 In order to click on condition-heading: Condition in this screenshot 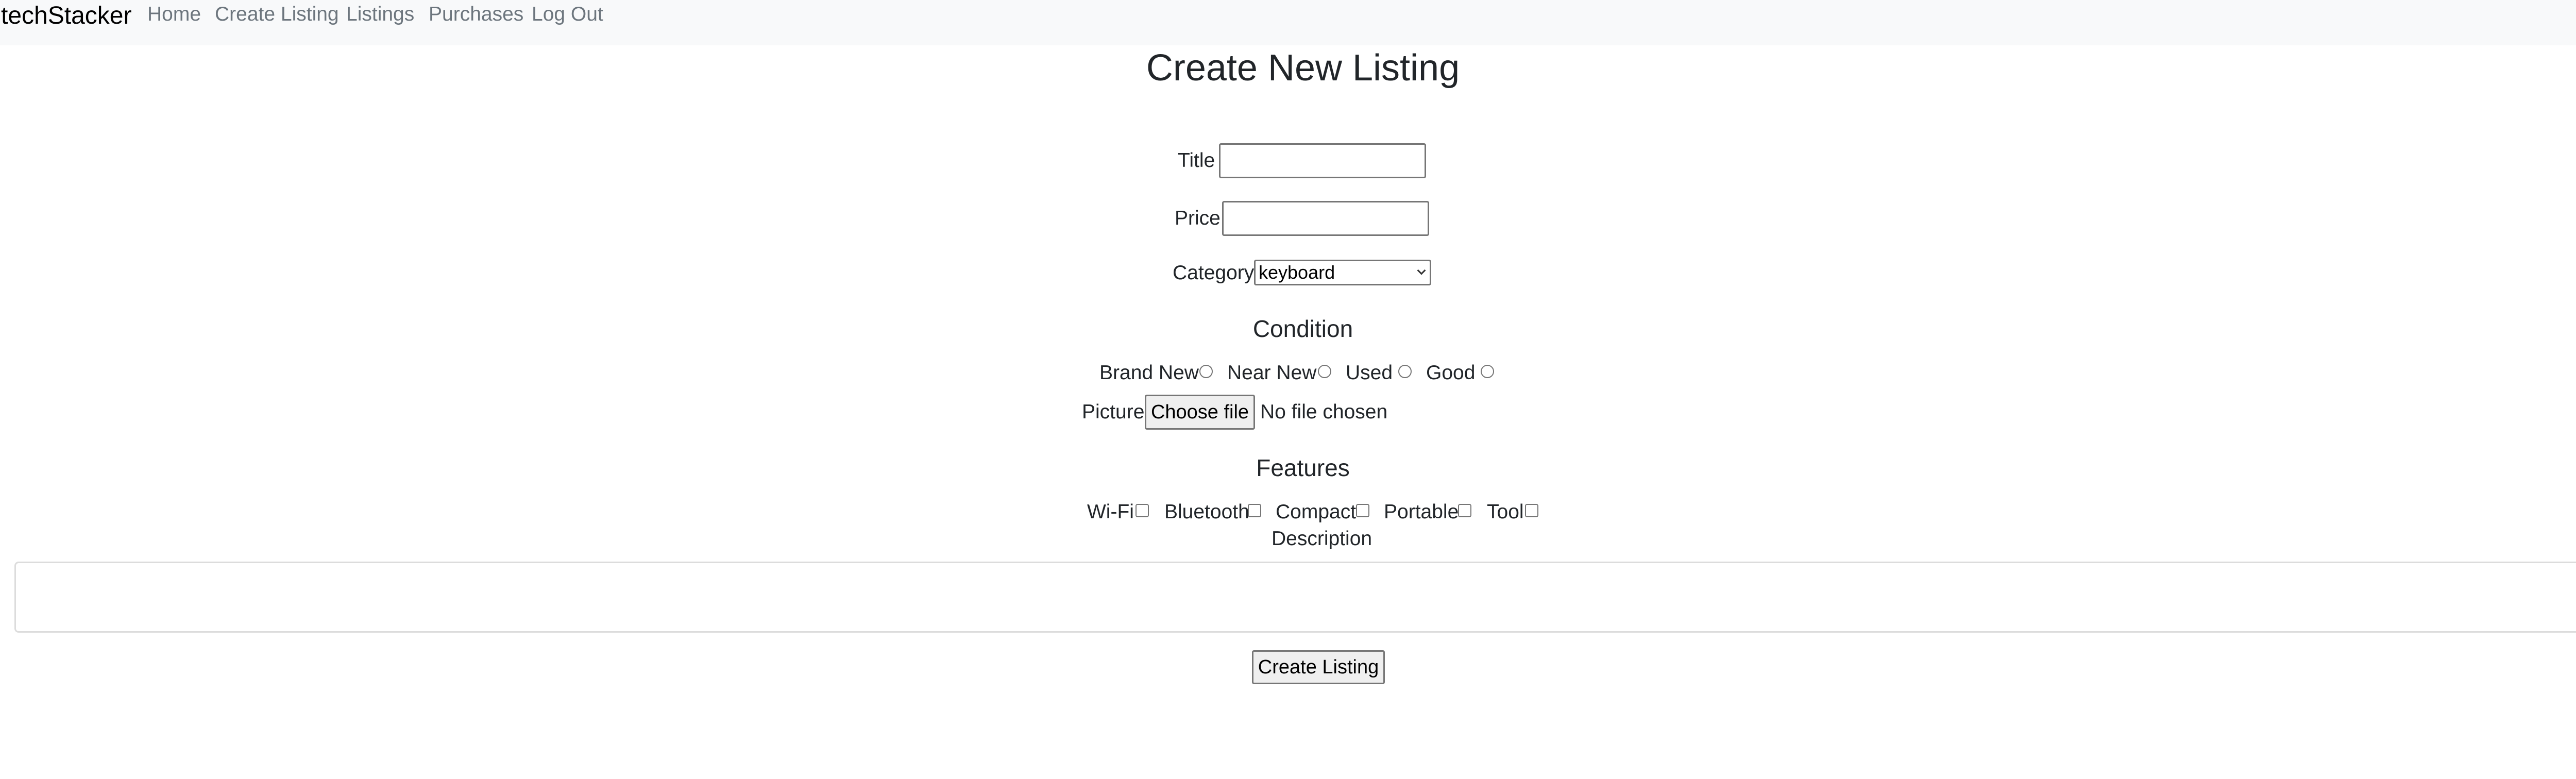, I will do `click(1302, 328)`.